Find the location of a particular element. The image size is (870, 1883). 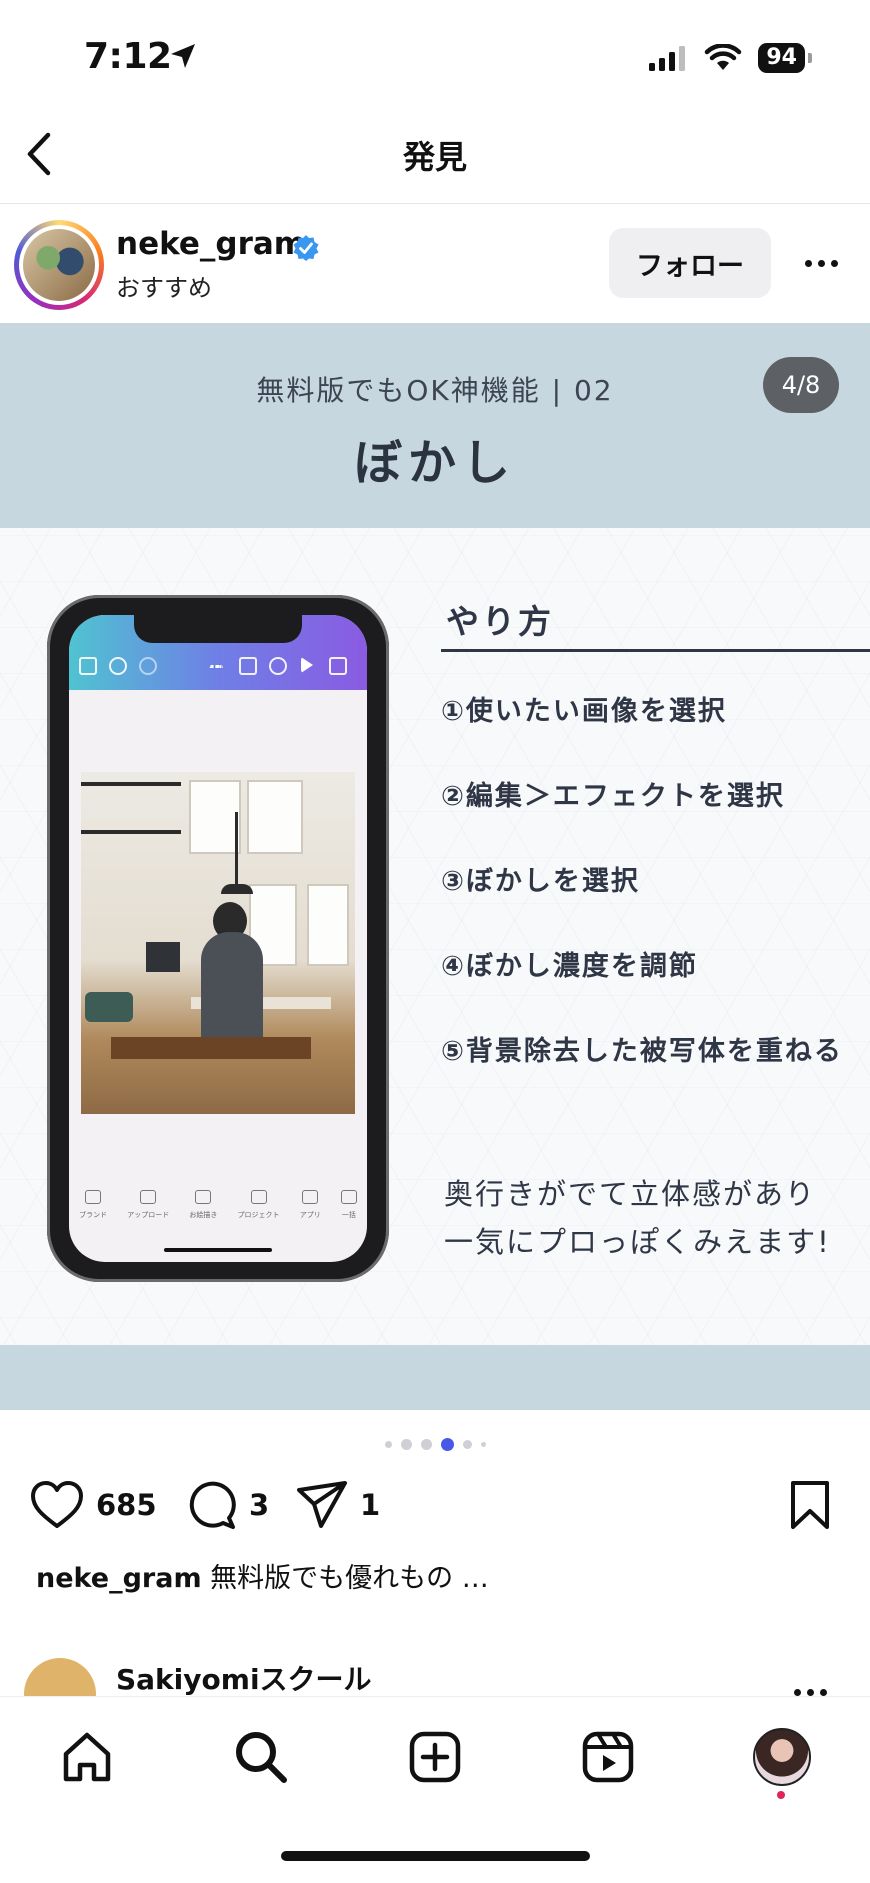

tab-create is located at coordinates (435, 1757).